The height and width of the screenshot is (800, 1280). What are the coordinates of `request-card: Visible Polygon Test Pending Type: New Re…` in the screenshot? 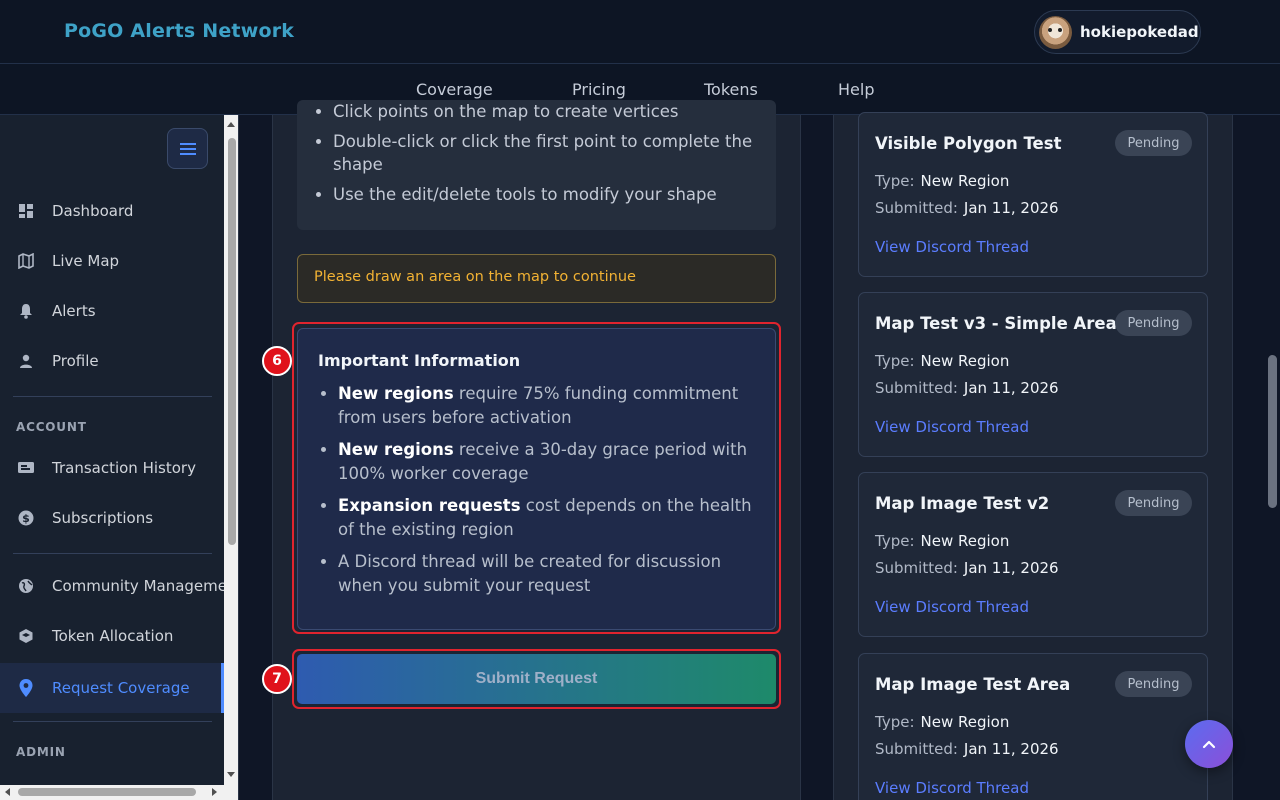 It's located at (1033, 194).